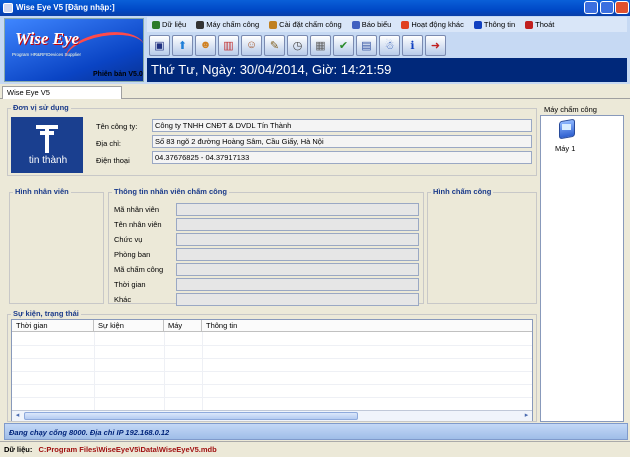  Describe the element at coordinates (123, 299) in the screenshot. I see `employee-field-label: Khác` at that location.